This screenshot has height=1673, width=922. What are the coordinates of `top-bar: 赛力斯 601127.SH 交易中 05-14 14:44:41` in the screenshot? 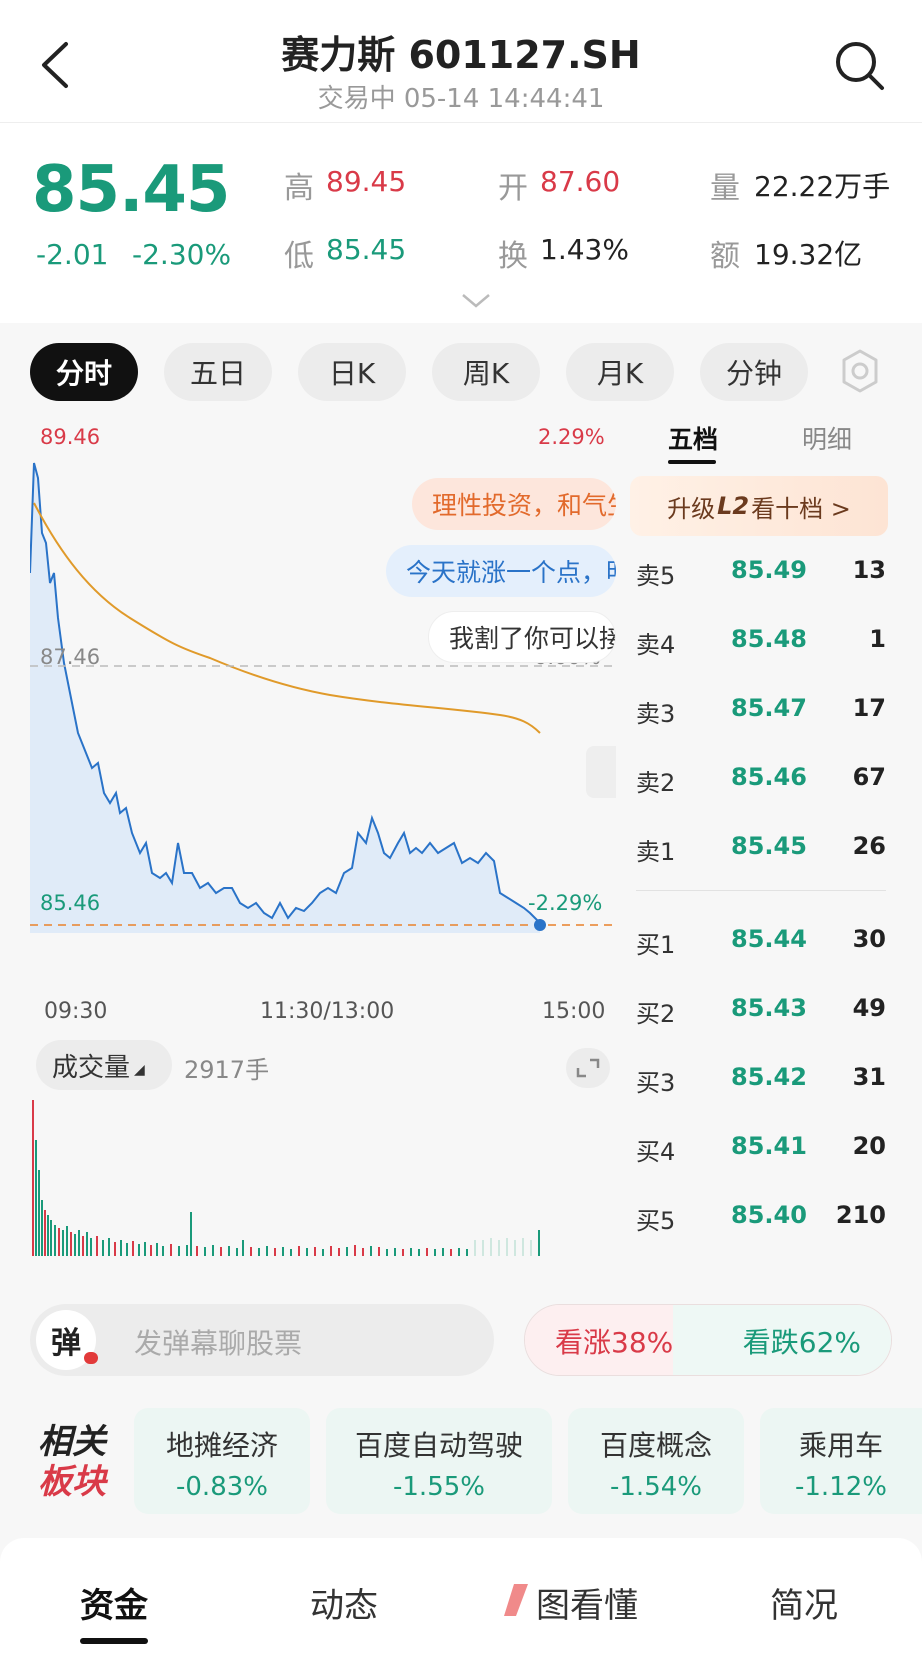 It's located at (461, 61).